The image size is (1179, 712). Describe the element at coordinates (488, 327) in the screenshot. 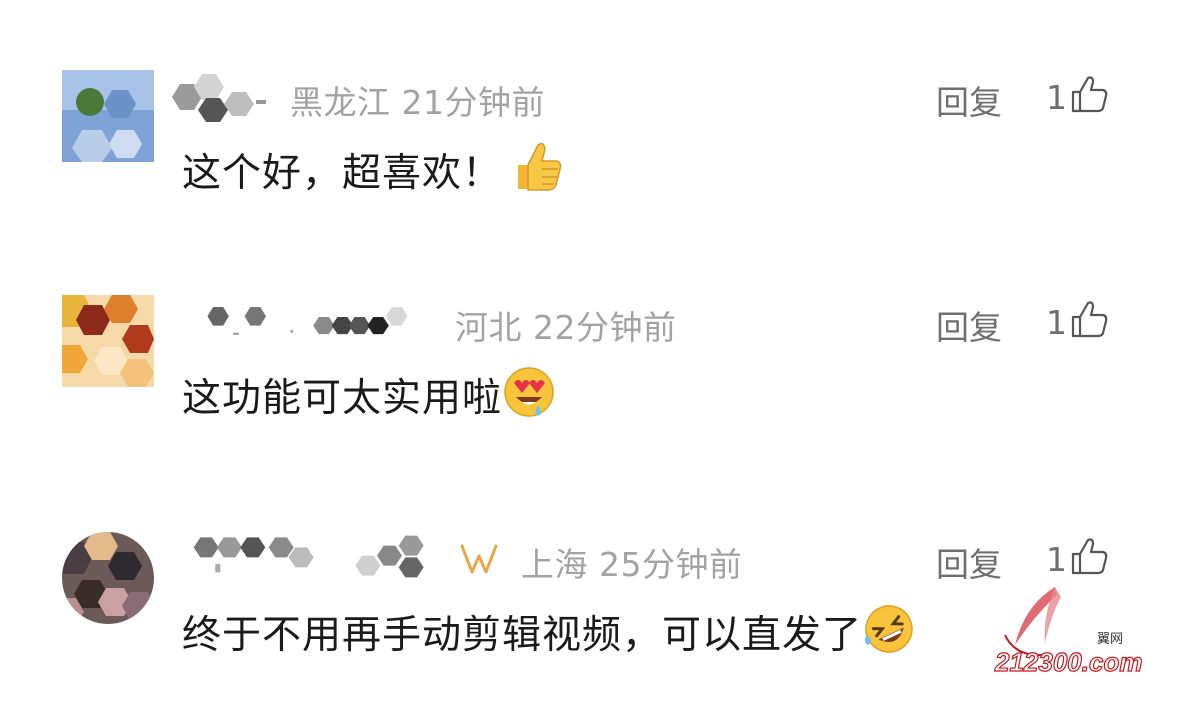

I see `location-label: 河北` at that location.